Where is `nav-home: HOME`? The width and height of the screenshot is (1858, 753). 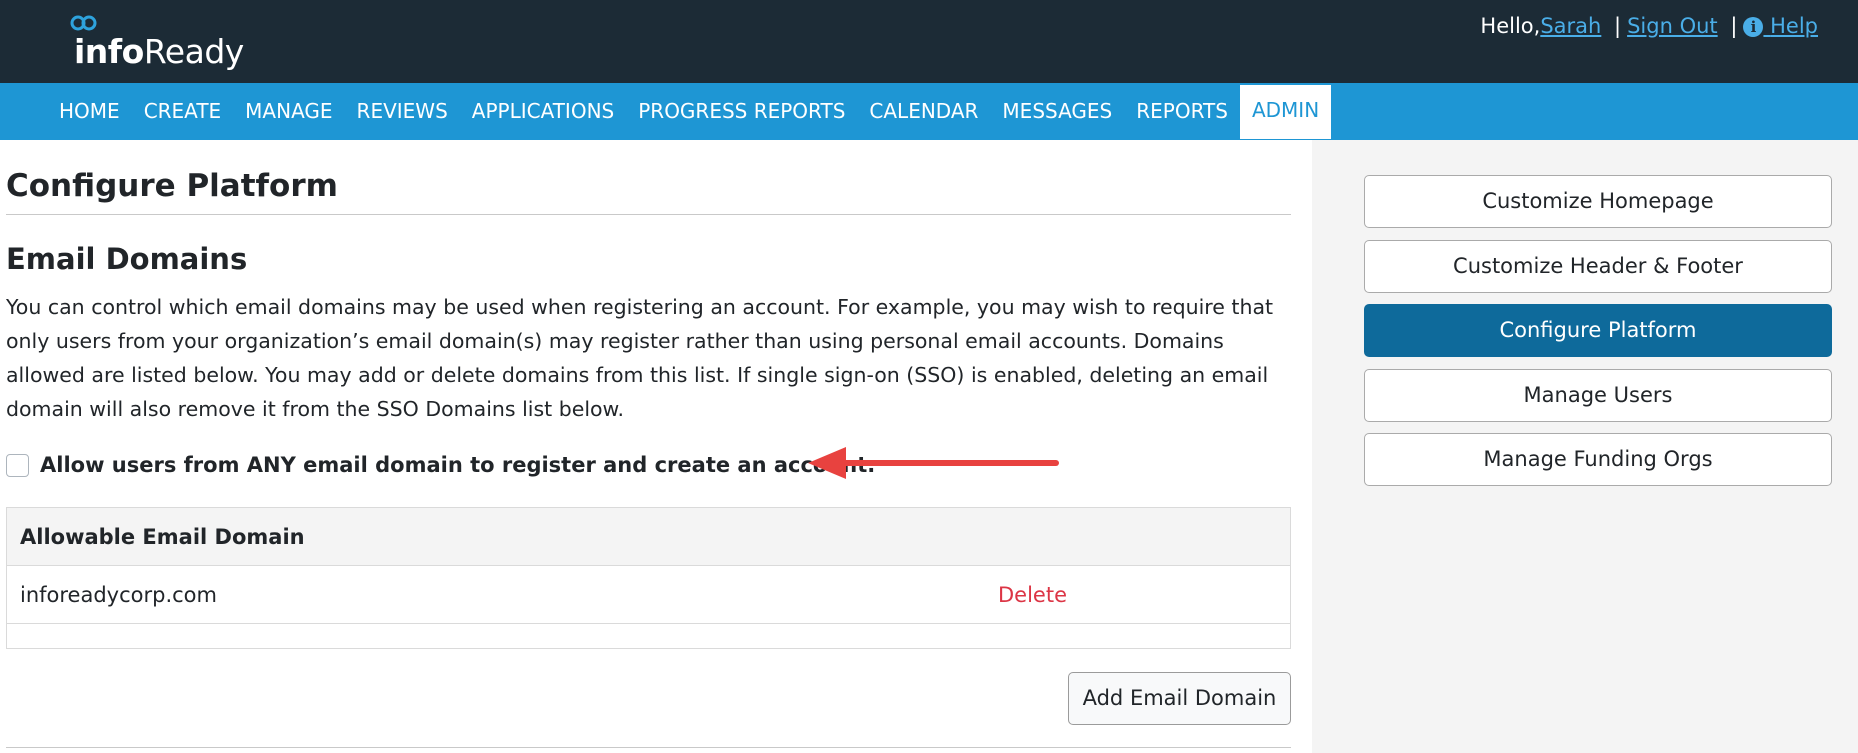
nav-home: HOME is located at coordinates (89, 111).